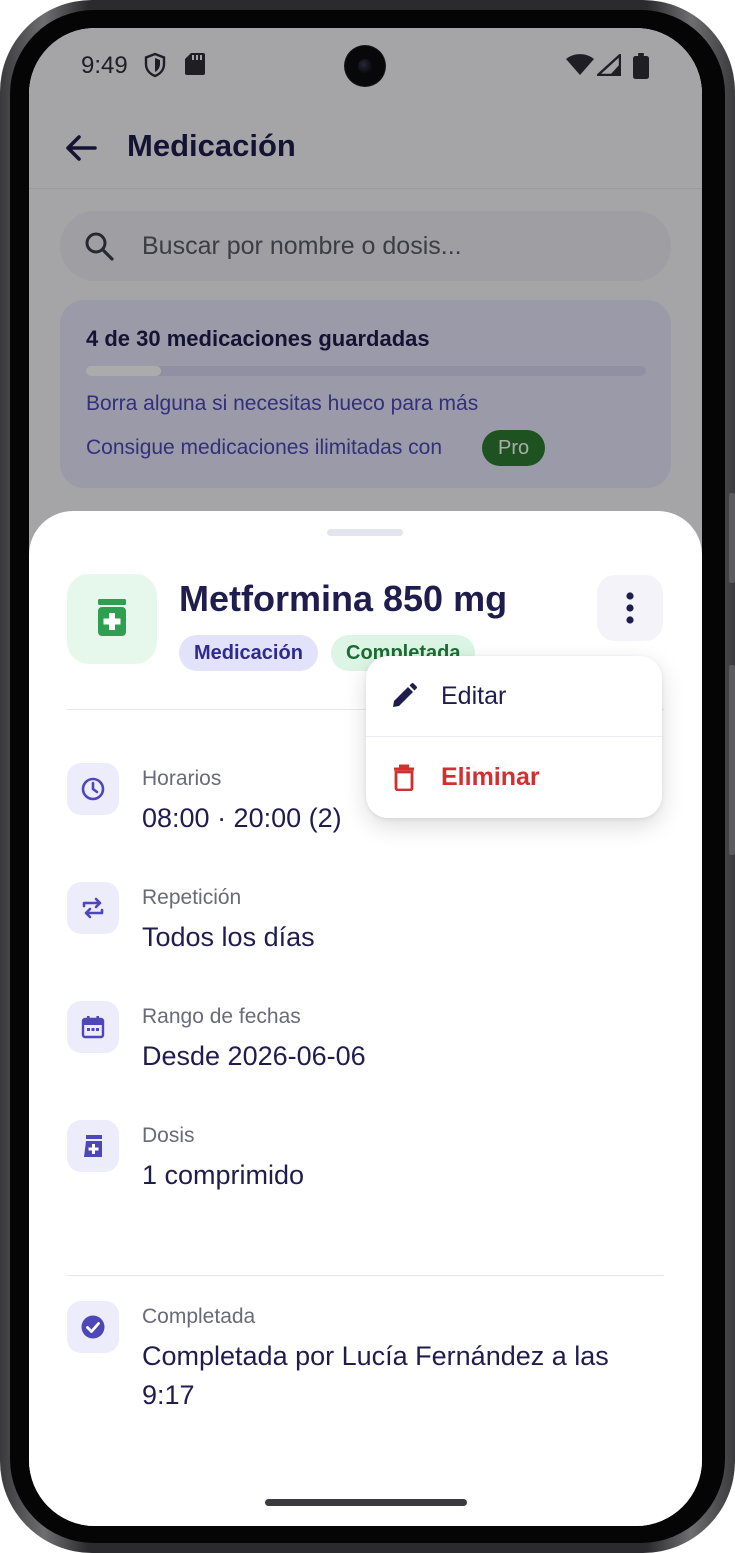 The width and height of the screenshot is (735, 1553). I want to click on details-divider, so click(365, 1275).